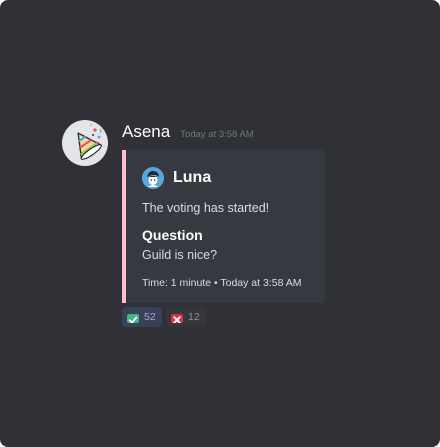  I want to click on party-popper-icon, so click(89, 141).